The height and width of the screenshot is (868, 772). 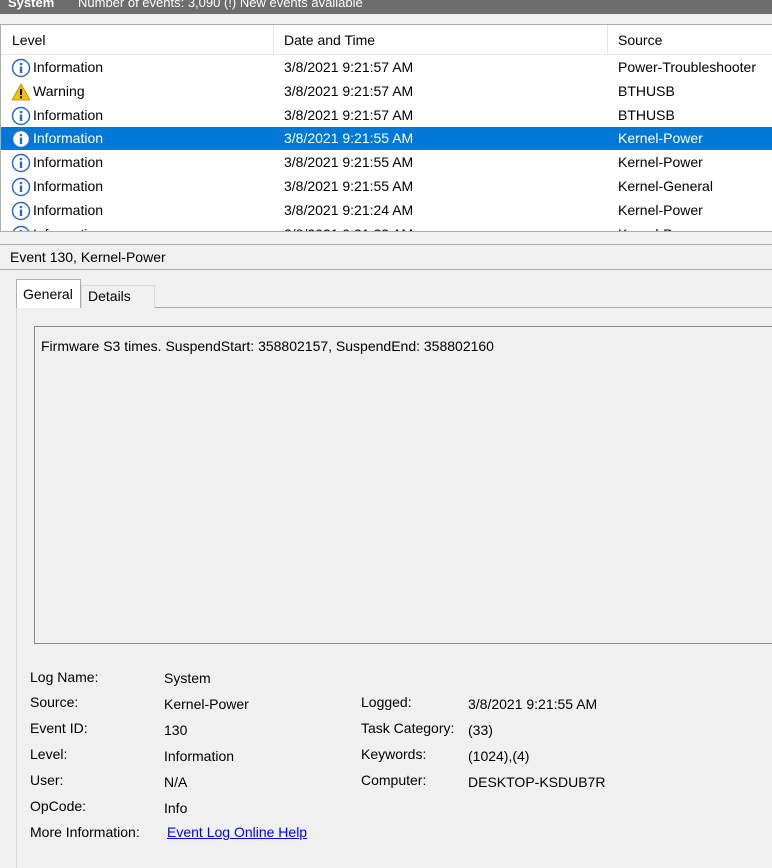 What do you see at coordinates (199, 756) in the screenshot?
I see `value-level: Information` at bounding box center [199, 756].